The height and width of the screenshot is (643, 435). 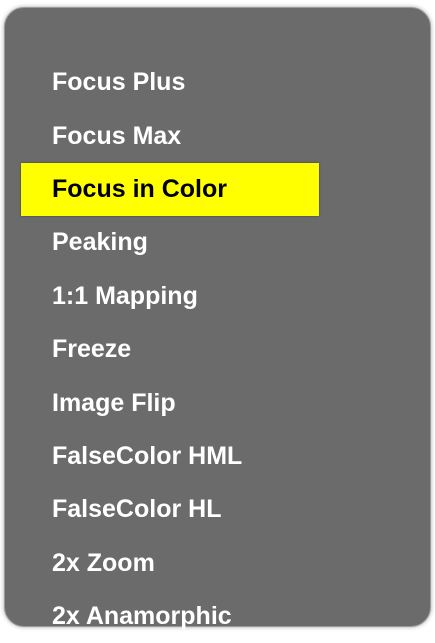 What do you see at coordinates (139, 188) in the screenshot?
I see `menu-item-label: Focus in Color` at bounding box center [139, 188].